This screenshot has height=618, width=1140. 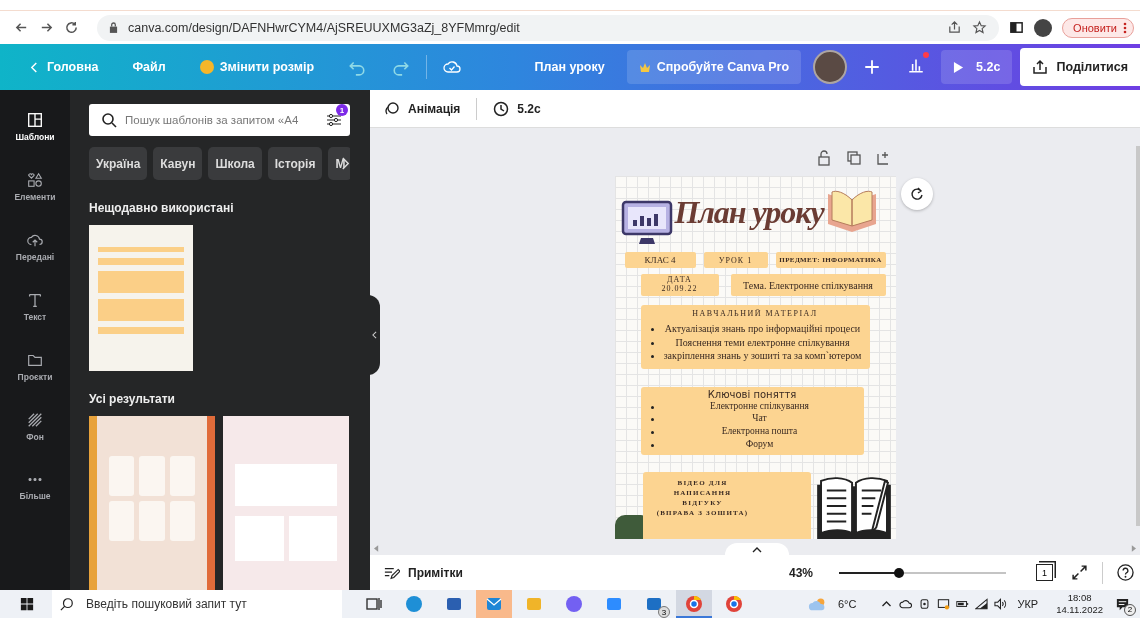 I want to click on address-bar: canva.com/design/DAFNHwrCYM4/AjSREUUXMG3aZj_8YFMmrg/edit, so click(x=548, y=27).